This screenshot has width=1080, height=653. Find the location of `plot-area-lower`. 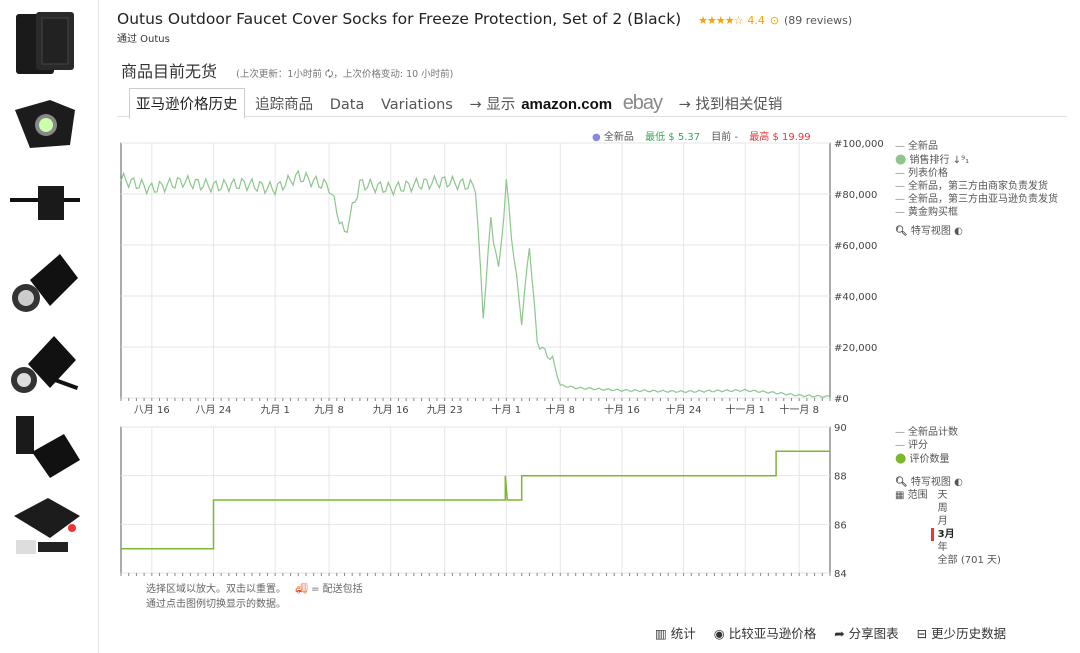

plot-area-lower is located at coordinates (475, 500).